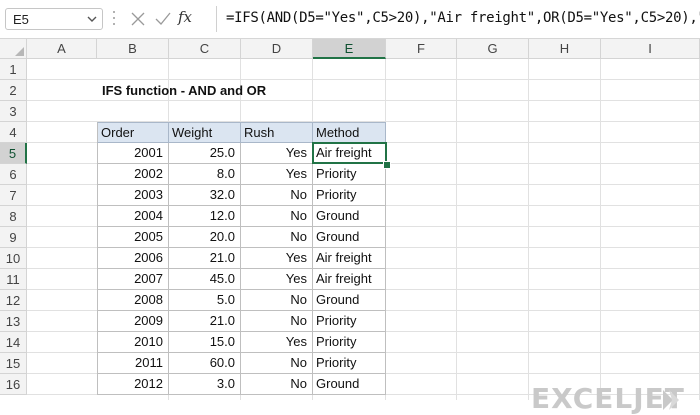 The image size is (700, 415). Describe the element at coordinates (13, 195) in the screenshot. I see `row-header-7: 7` at that location.